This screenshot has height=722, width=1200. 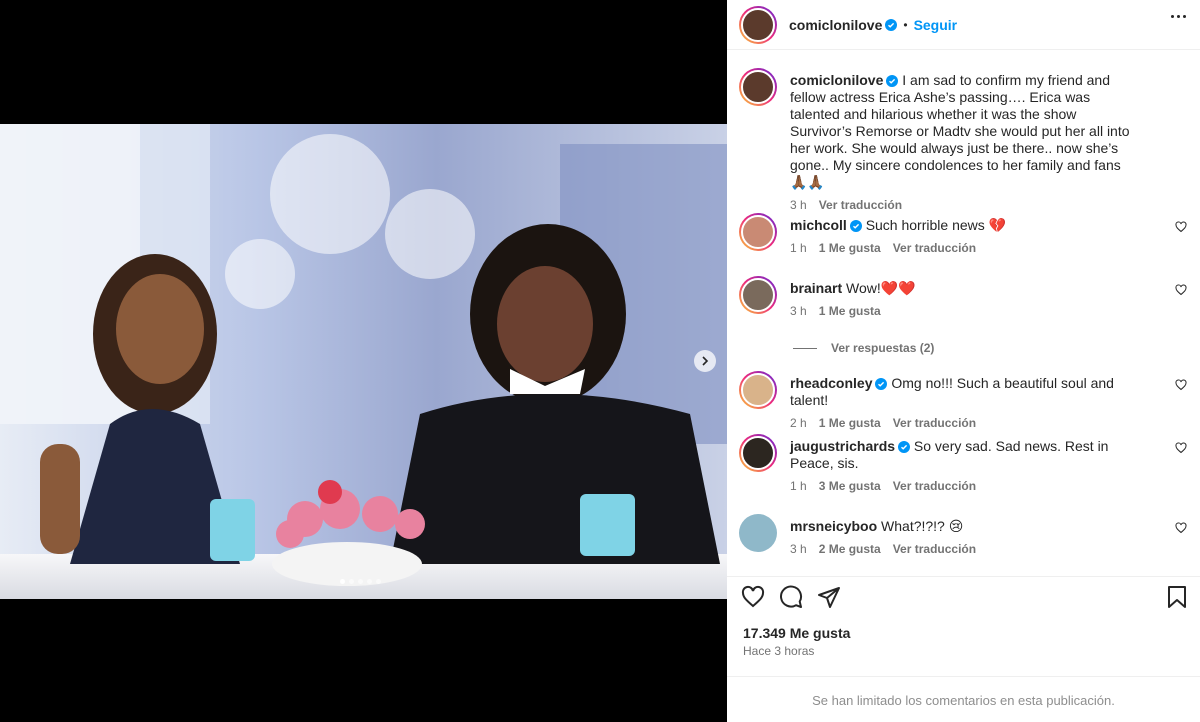 I want to click on share-icon, so click(x=829, y=597).